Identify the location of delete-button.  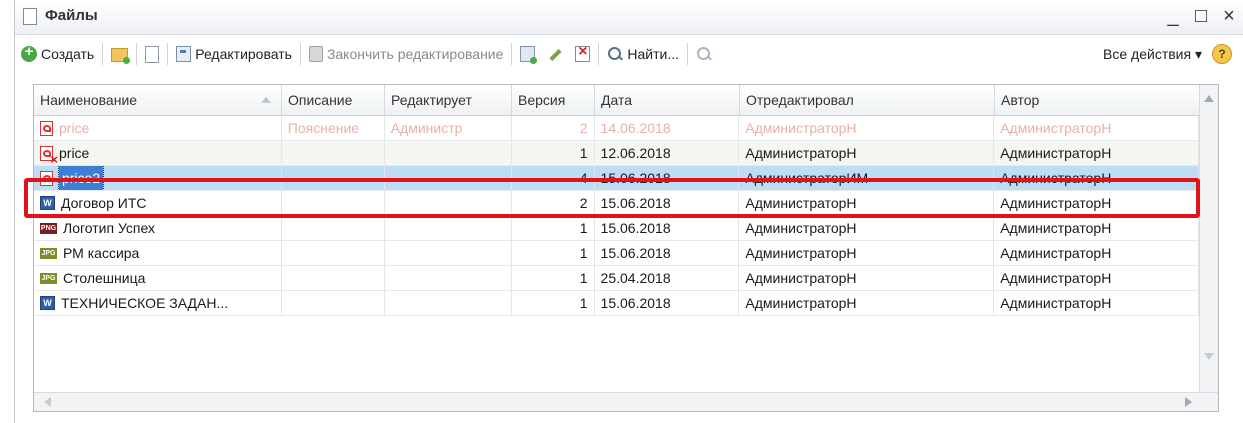
(582, 54).